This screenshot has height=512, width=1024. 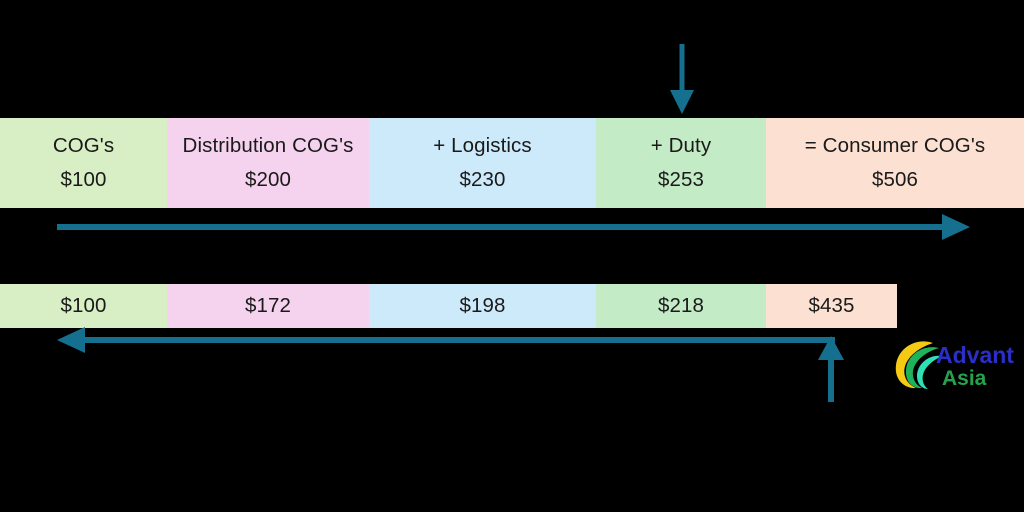 I want to click on cell-label: COG's, so click(x=83, y=145).